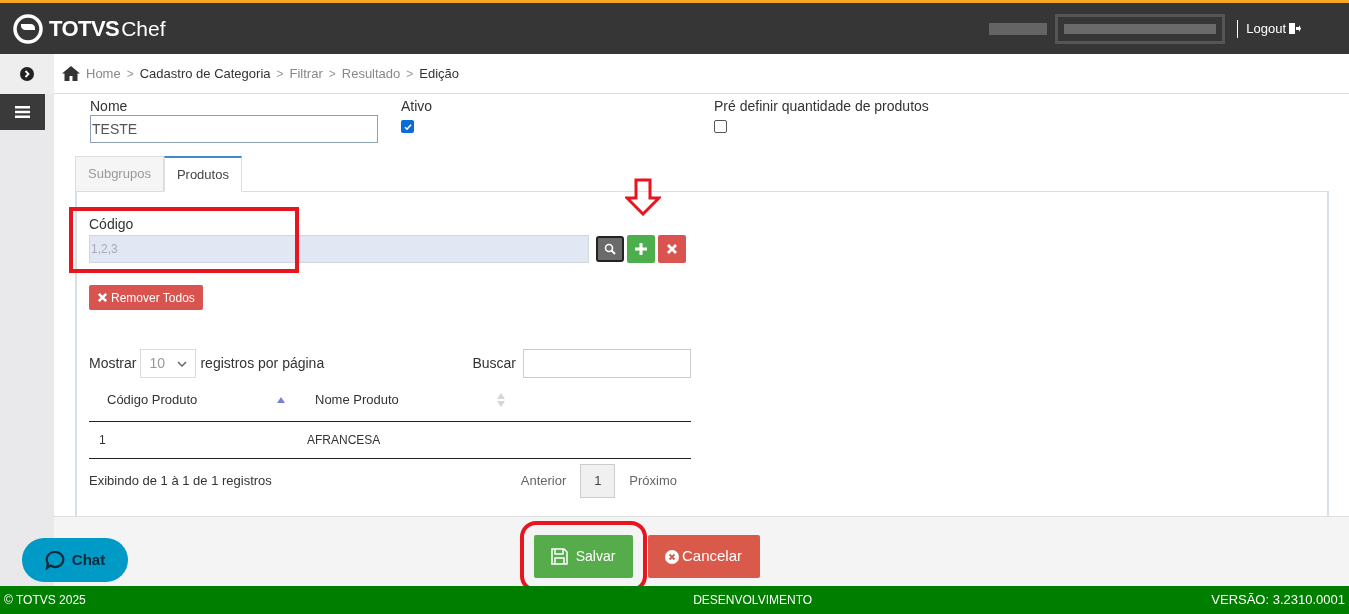 The image size is (1349, 614). Describe the element at coordinates (306, 73) in the screenshot. I see `breadcrumb-link: Filtrar` at that location.